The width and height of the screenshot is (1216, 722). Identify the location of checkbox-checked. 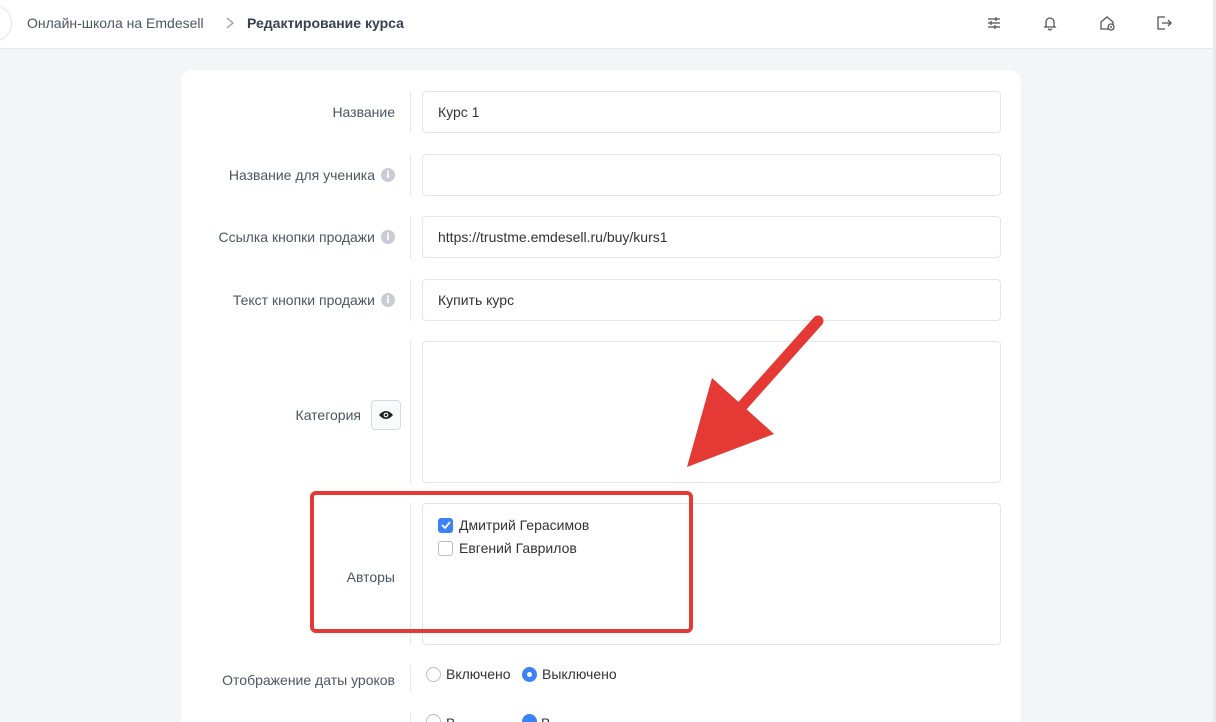
(445, 525).